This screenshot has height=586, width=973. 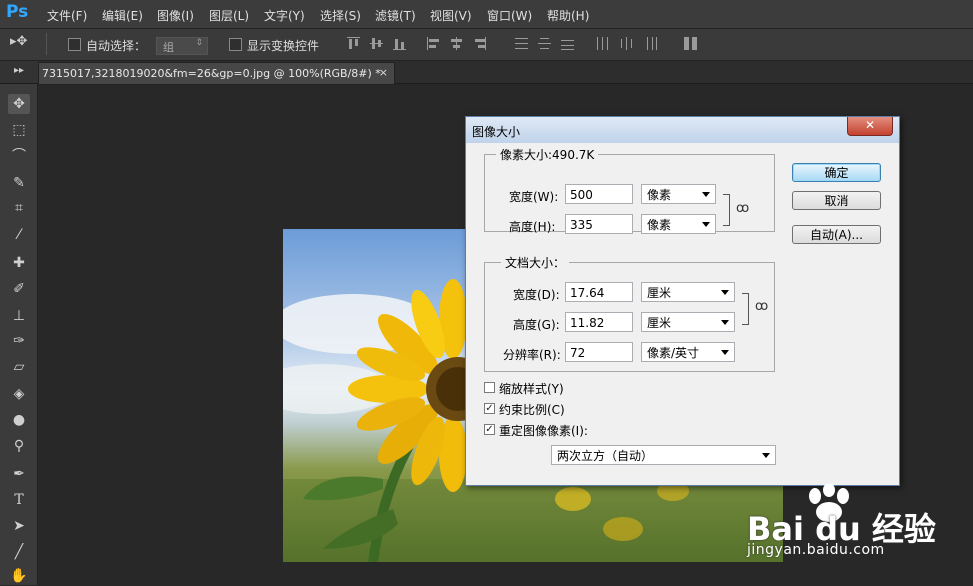 What do you see at coordinates (74, 44) in the screenshot?
I see `auto-select-checkbox` at bounding box center [74, 44].